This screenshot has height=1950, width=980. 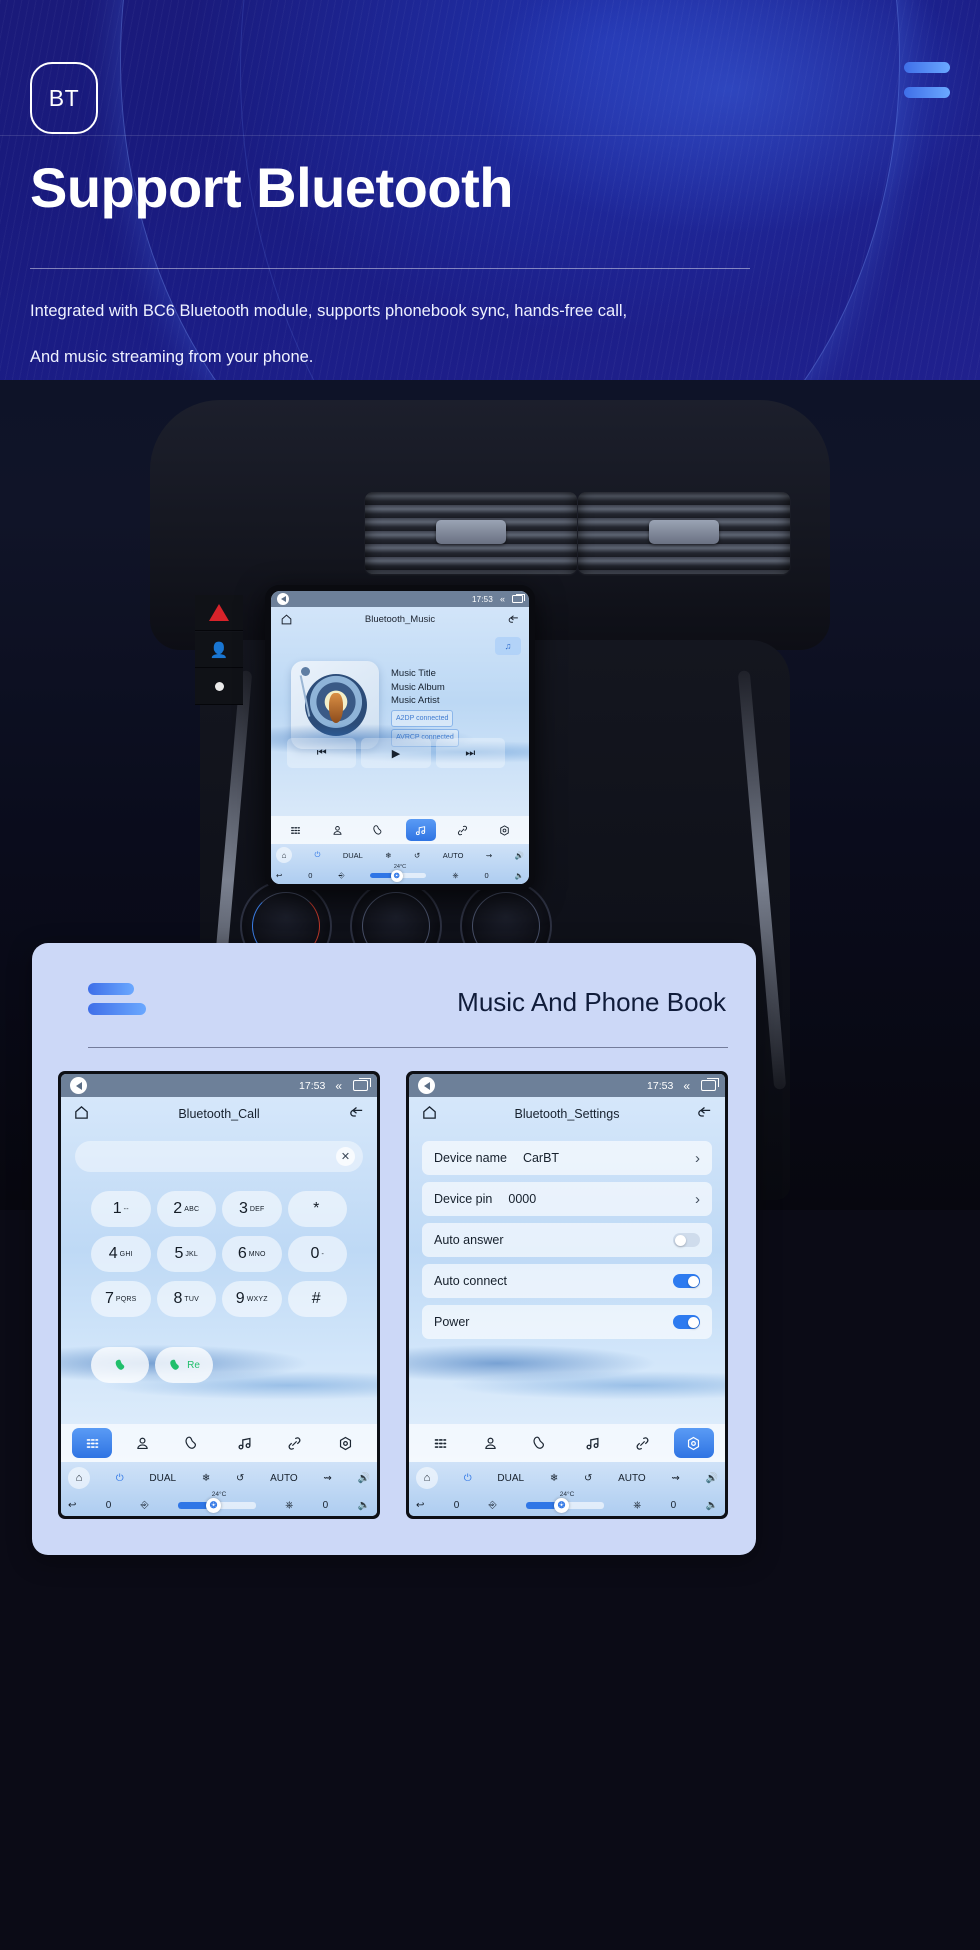 I want to click on key-9: 9 WXYZ, so click(x=252, y=1299).